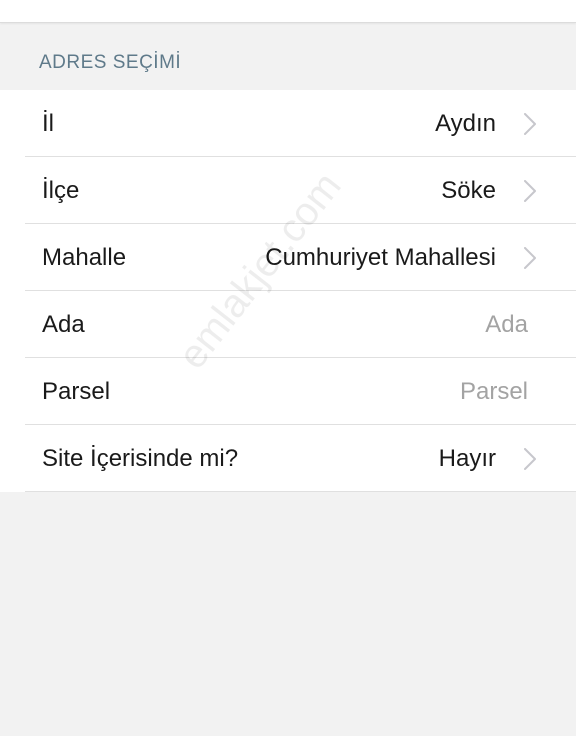 This screenshot has height=736, width=576. I want to click on parsel-input: Parsel, so click(494, 391).